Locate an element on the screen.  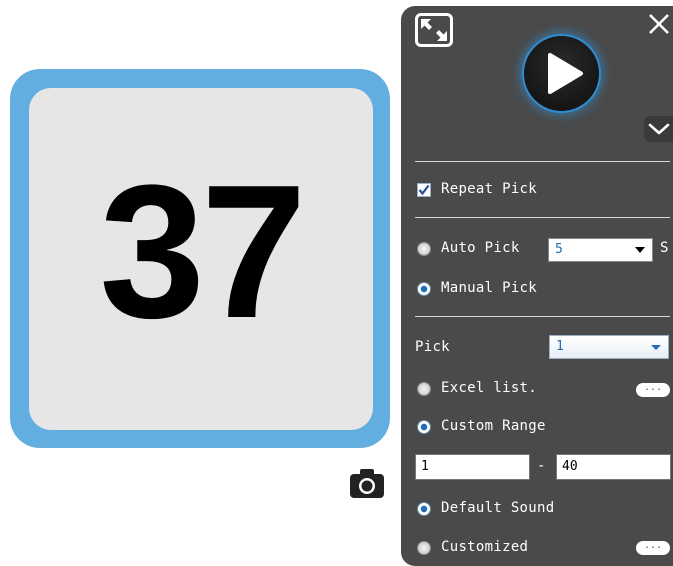
checkmark-icon is located at coordinates (424, 190).